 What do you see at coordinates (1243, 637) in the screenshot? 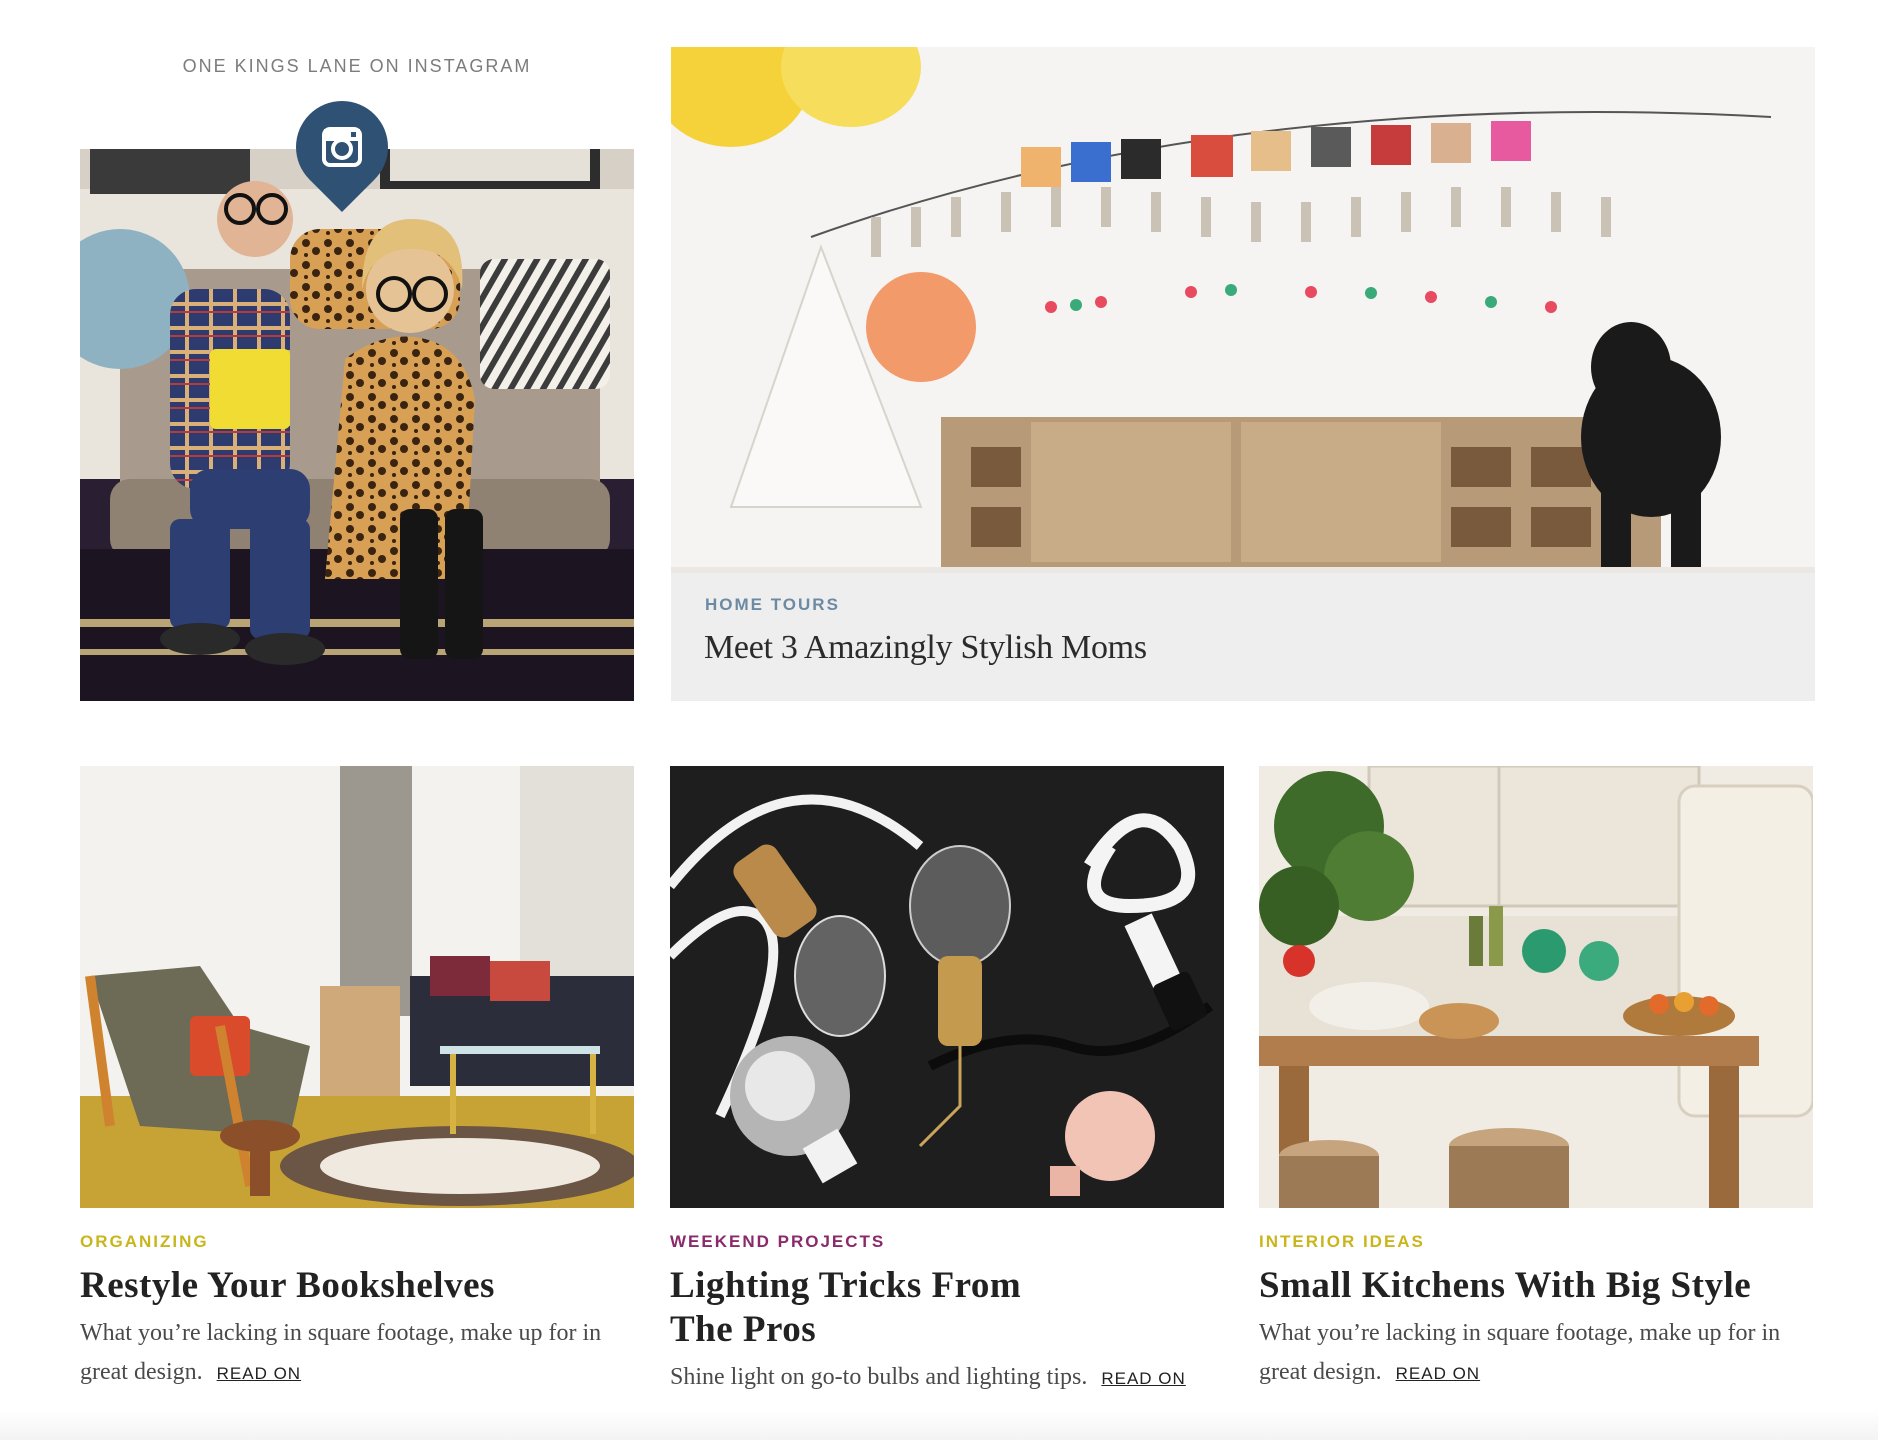
I see `feature-overlay: HOME TOURS Meet 3 Amazingly Stylish Moms` at bounding box center [1243, 637].